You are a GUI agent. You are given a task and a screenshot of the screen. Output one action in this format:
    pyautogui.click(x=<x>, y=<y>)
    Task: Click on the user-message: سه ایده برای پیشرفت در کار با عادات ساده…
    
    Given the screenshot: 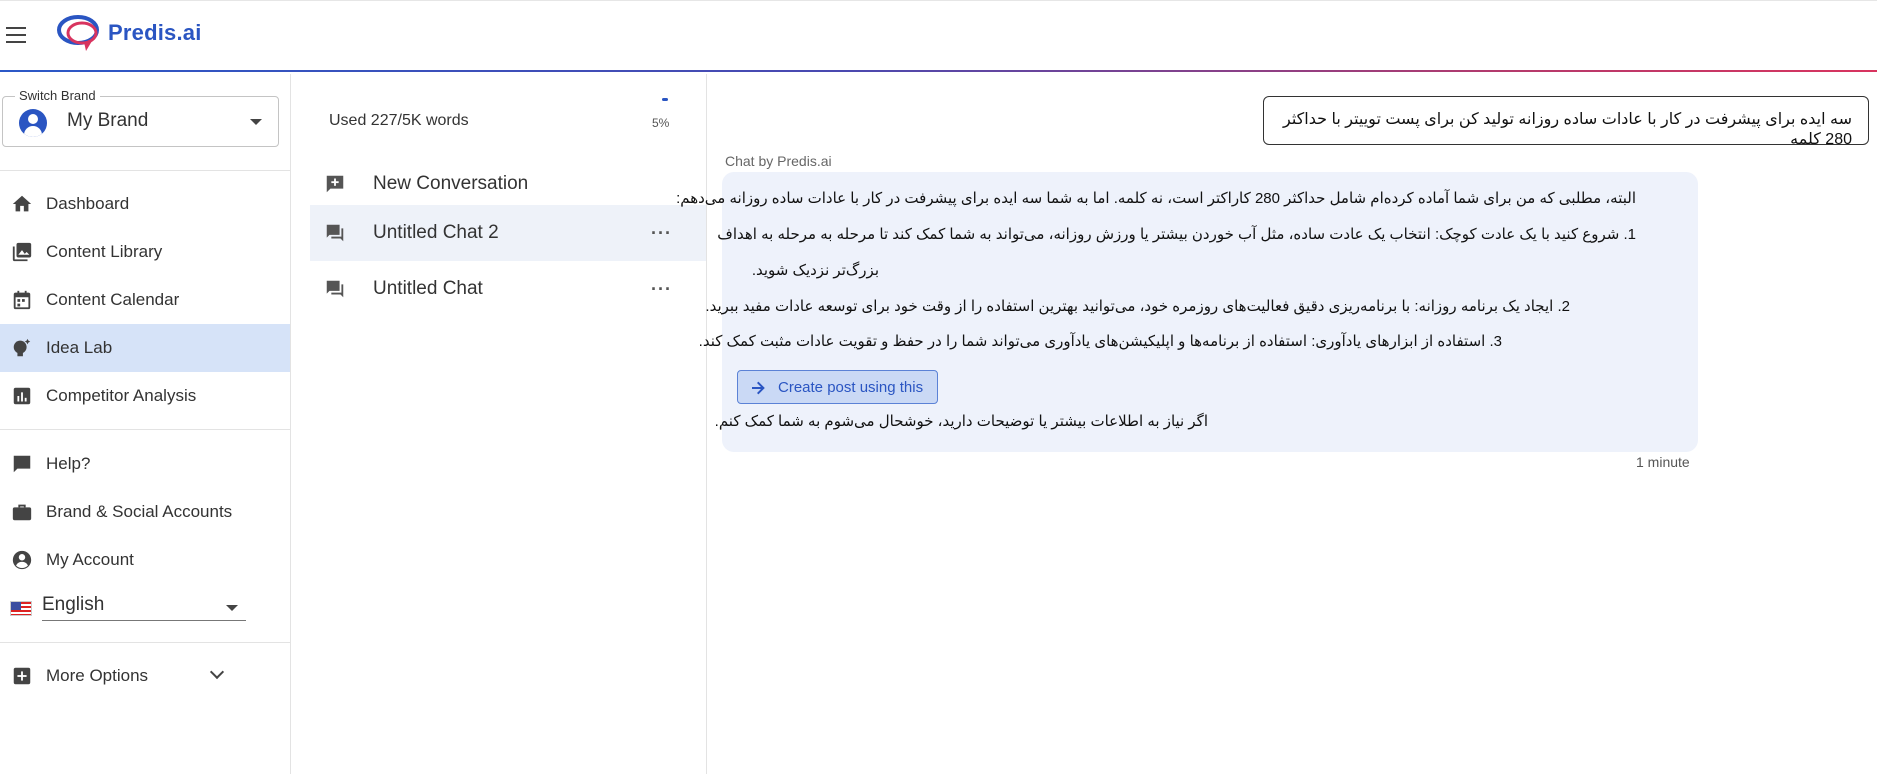 What is the action you would take?
    pyautogui.click(x=1566, y=122)
    